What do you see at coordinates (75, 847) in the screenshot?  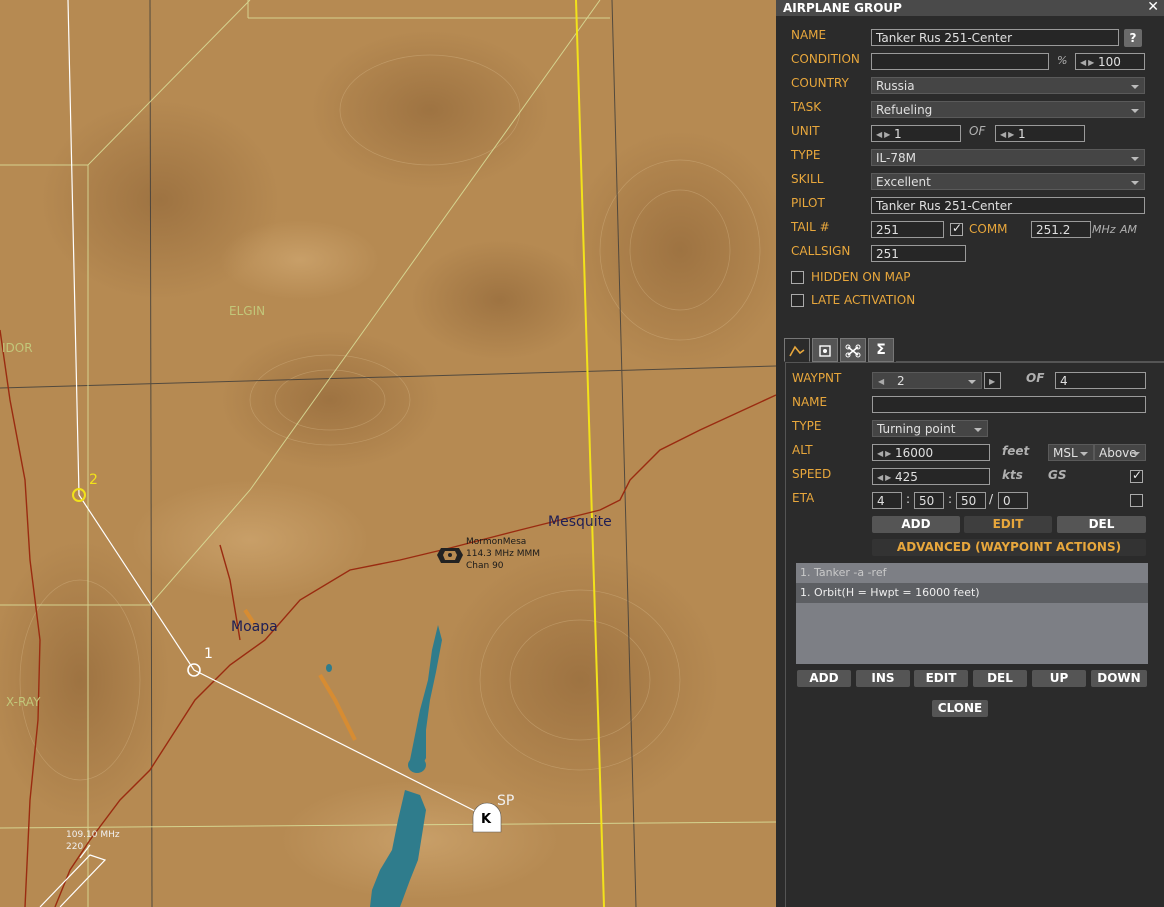 I see `tacan-code: 220` at bounding box center [75, 847].